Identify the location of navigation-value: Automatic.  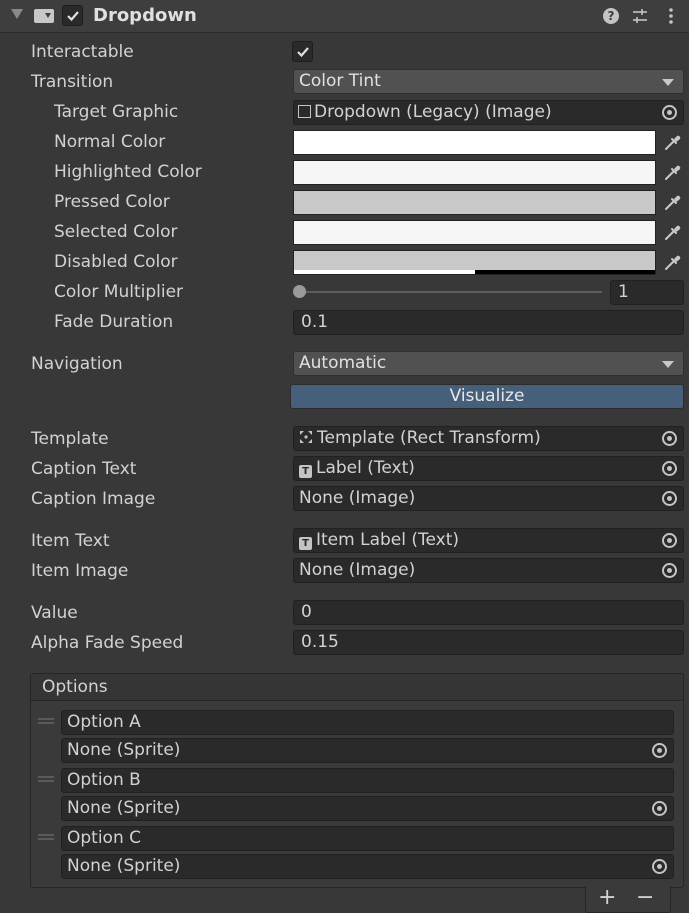
(343, 363).